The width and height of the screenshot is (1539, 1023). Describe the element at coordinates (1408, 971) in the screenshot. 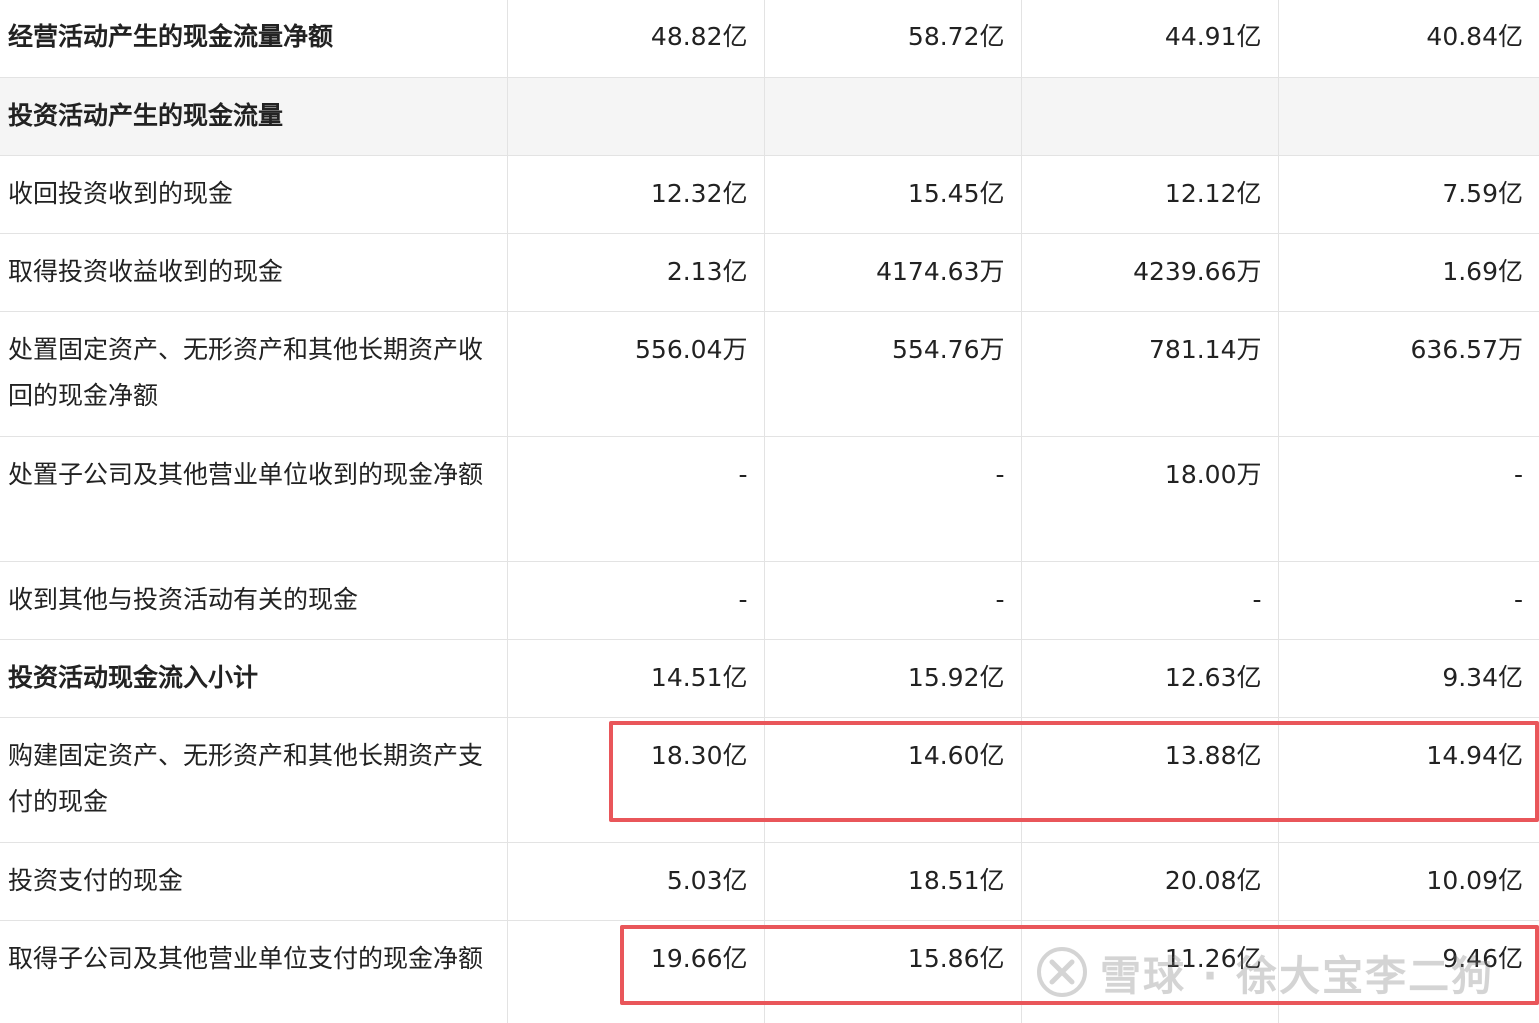

I see `table-cell: 9.46亿` at that location.